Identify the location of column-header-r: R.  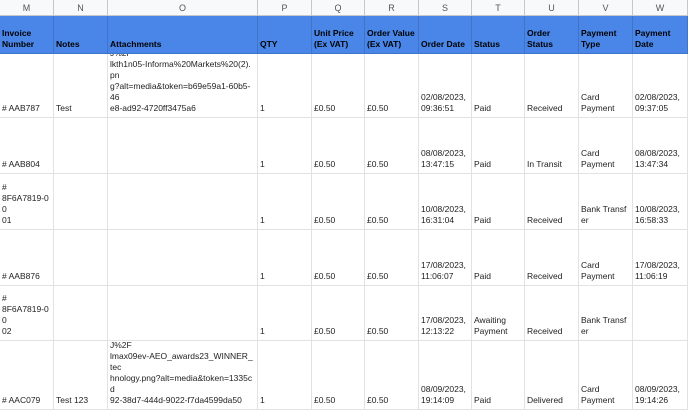
(392, 8).